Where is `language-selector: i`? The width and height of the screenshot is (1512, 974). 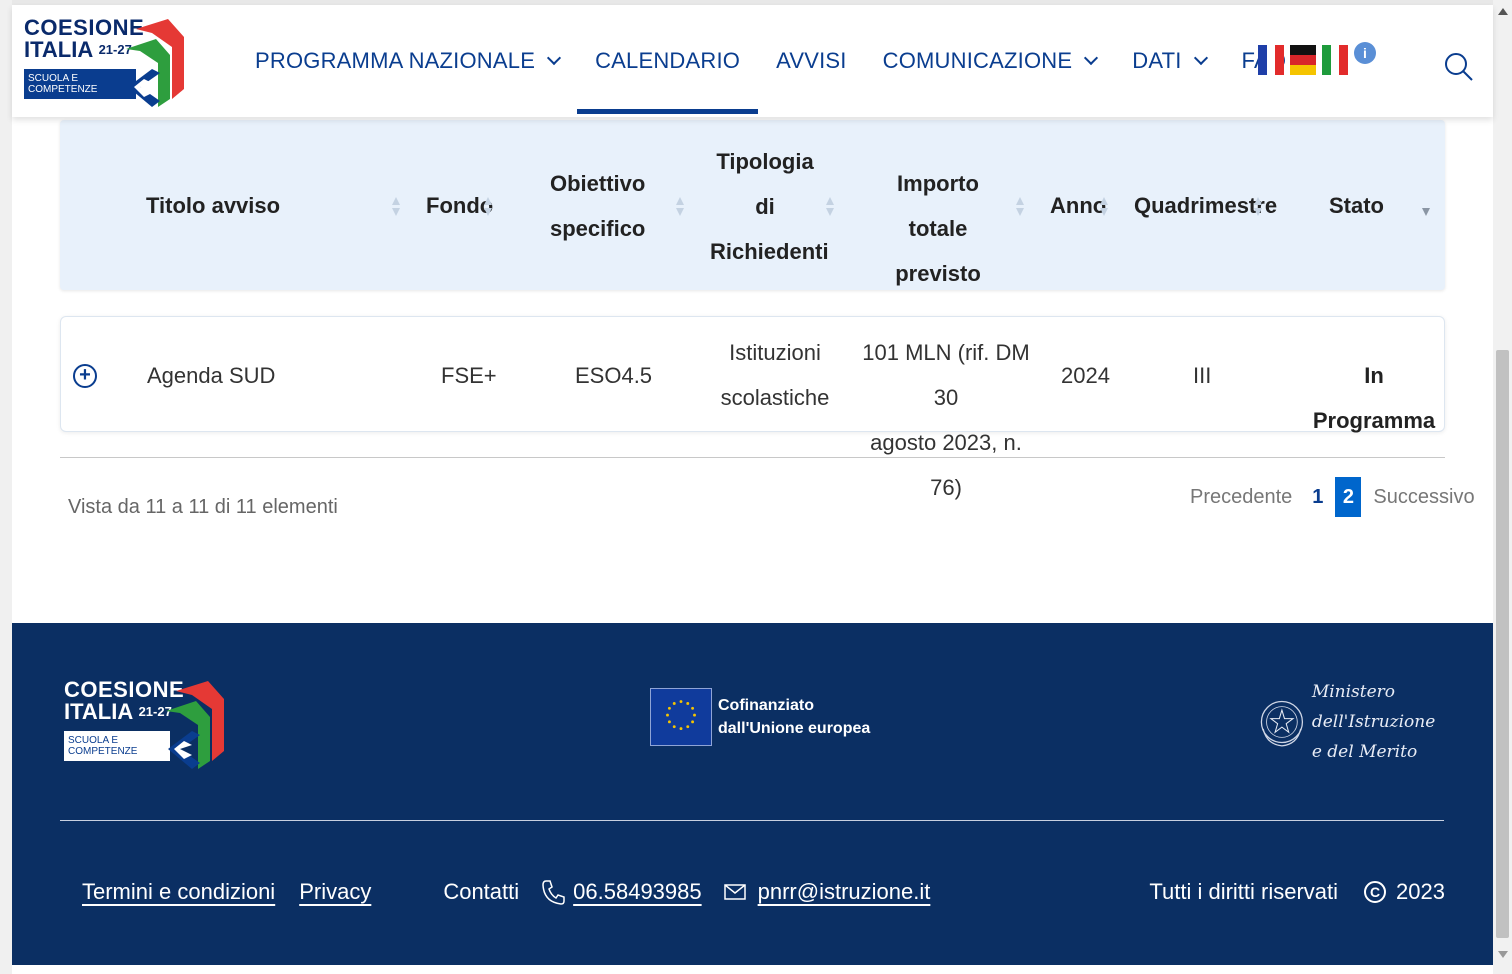
language-selector: i is located at coordinates (1317, 58).